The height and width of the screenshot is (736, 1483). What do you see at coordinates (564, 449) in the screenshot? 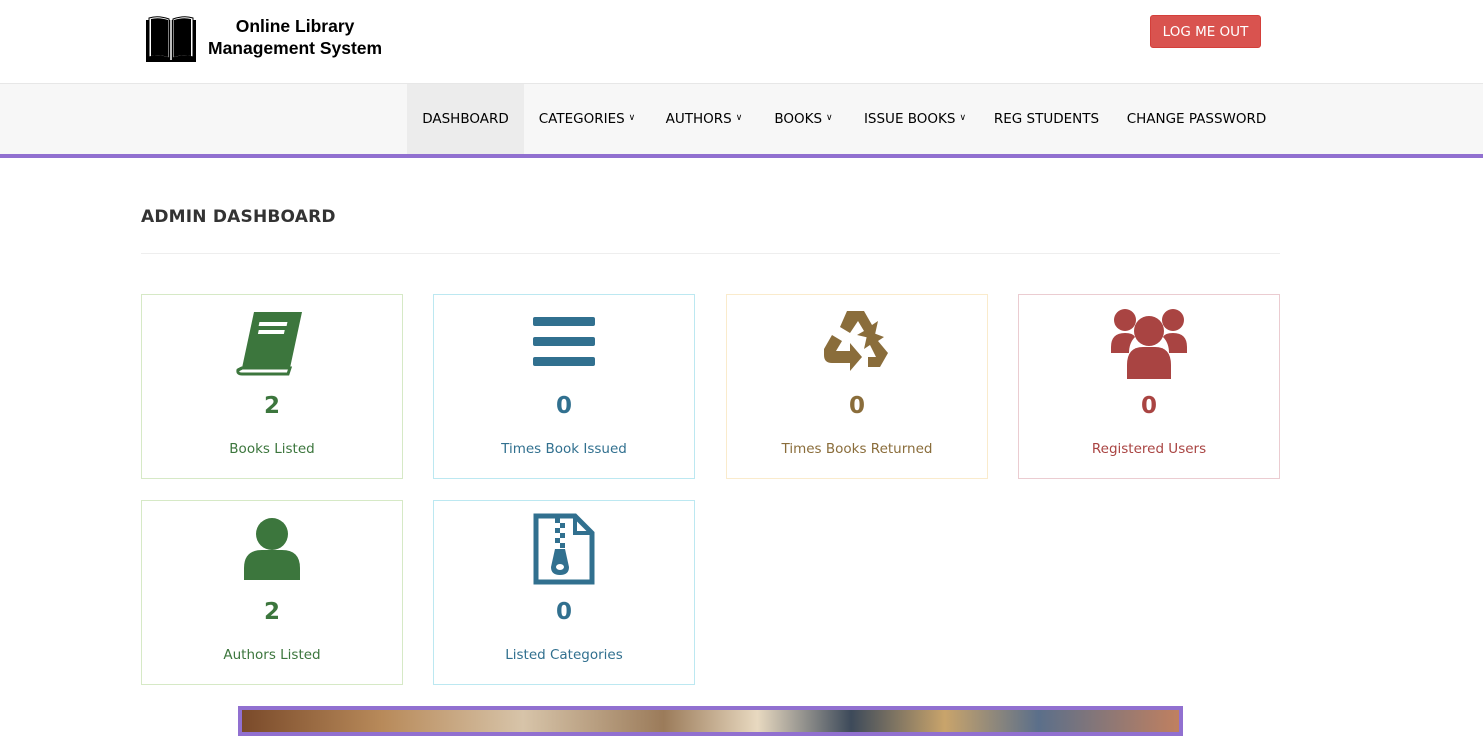
I see `card-label: Times Book Issued` at bounding box center [564, 449].